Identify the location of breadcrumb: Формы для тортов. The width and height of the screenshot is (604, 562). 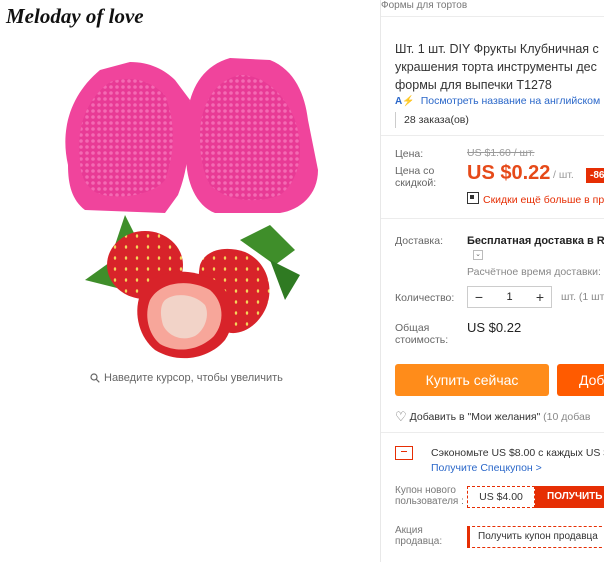
(424, 5).